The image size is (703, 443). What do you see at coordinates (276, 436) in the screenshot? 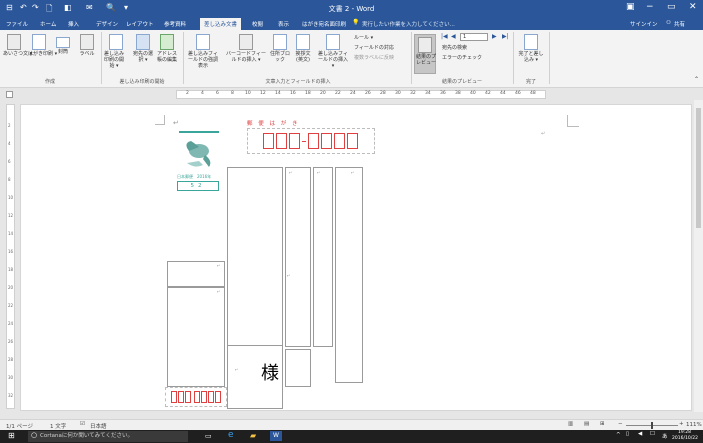
I see `word-taskbar-icon: W` at bounding box center [276, 436].